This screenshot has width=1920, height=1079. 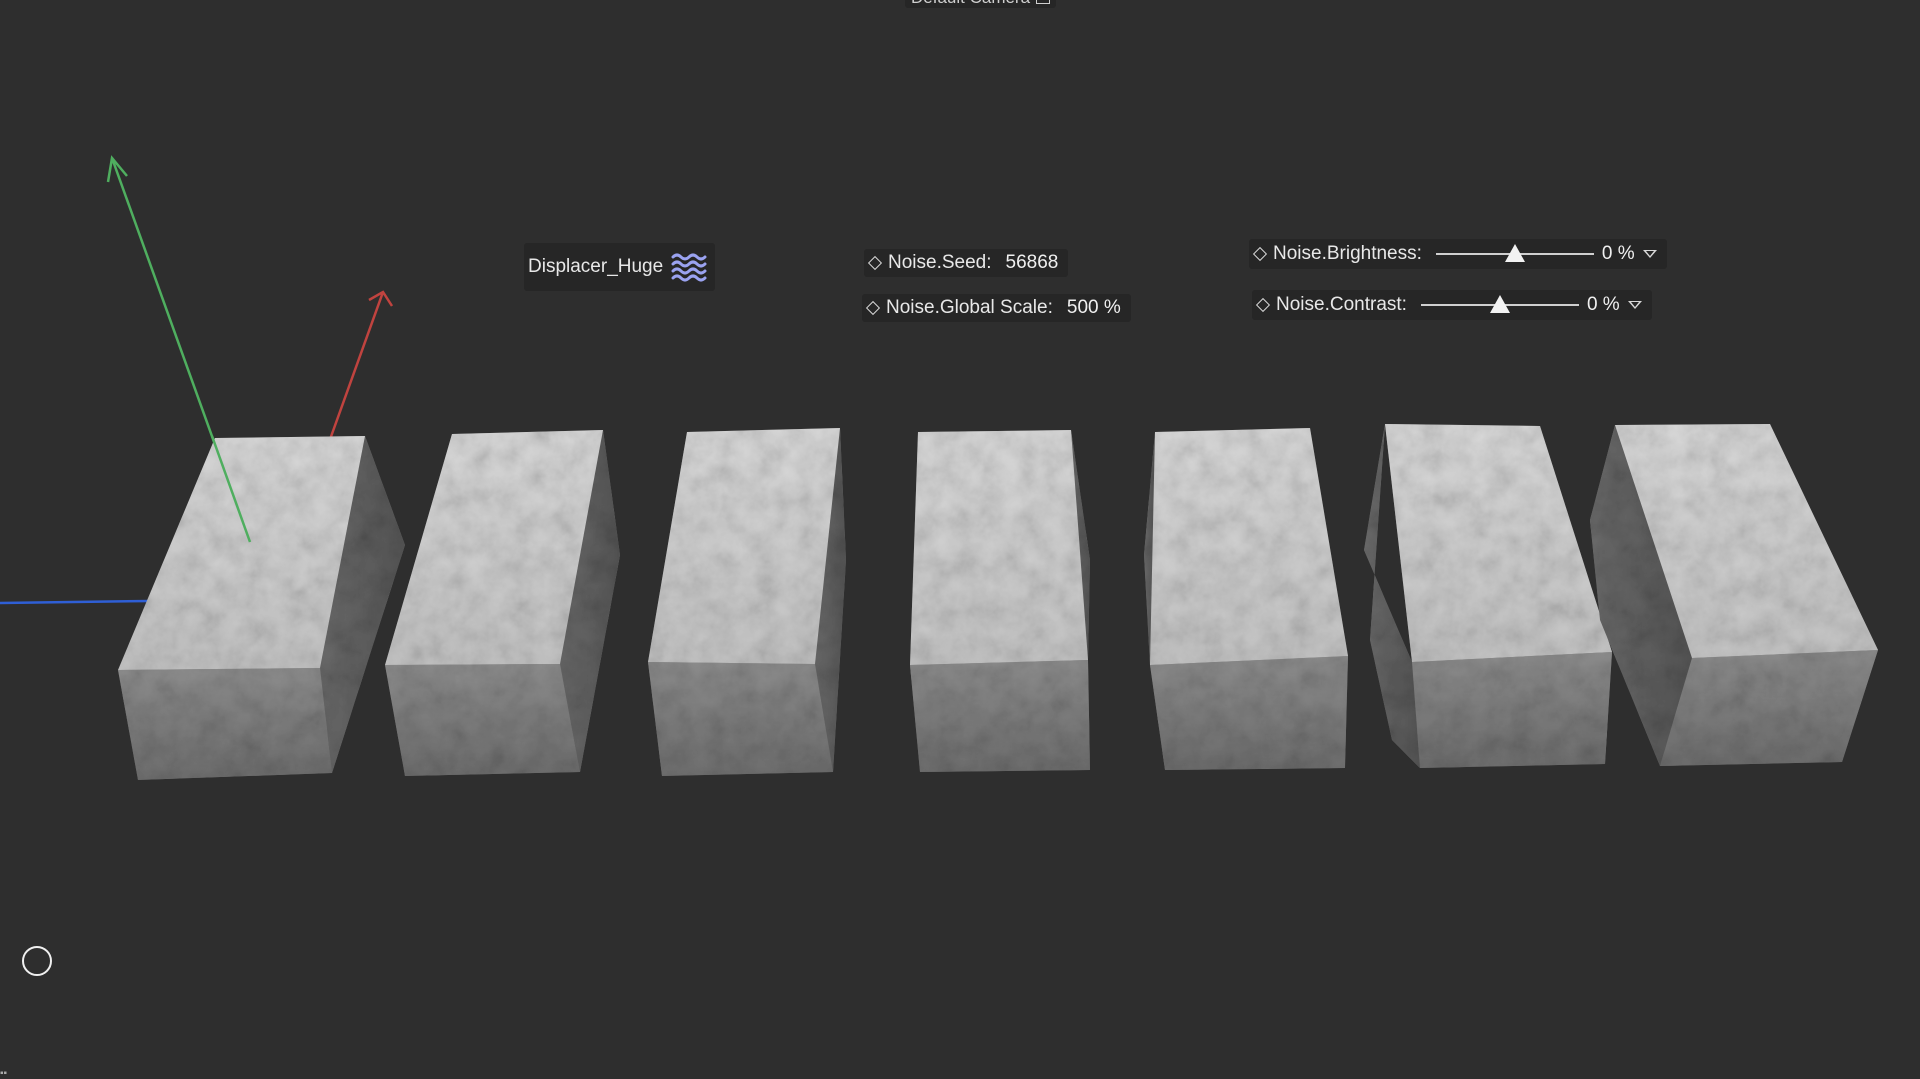 I want to click on navigation-circle-icon, so click(x=37, y=961).